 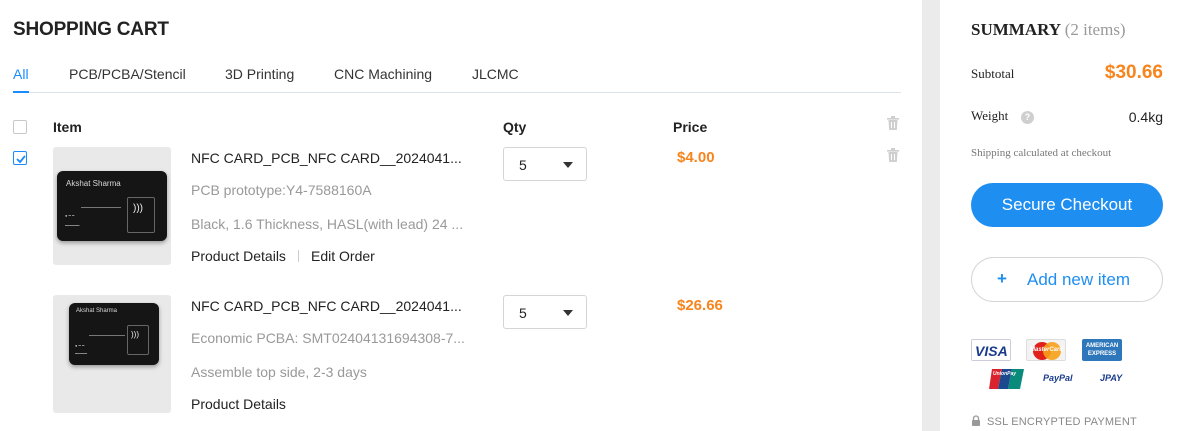 I want to click on visa-logo: VISA, so click(x=991, y=350).